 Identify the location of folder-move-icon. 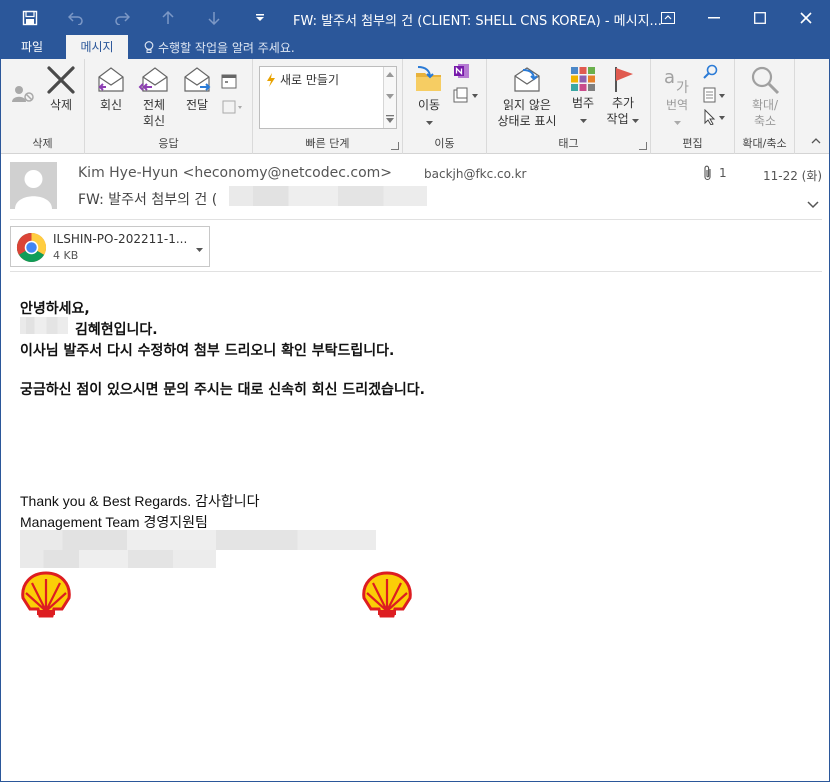
(428, 78).